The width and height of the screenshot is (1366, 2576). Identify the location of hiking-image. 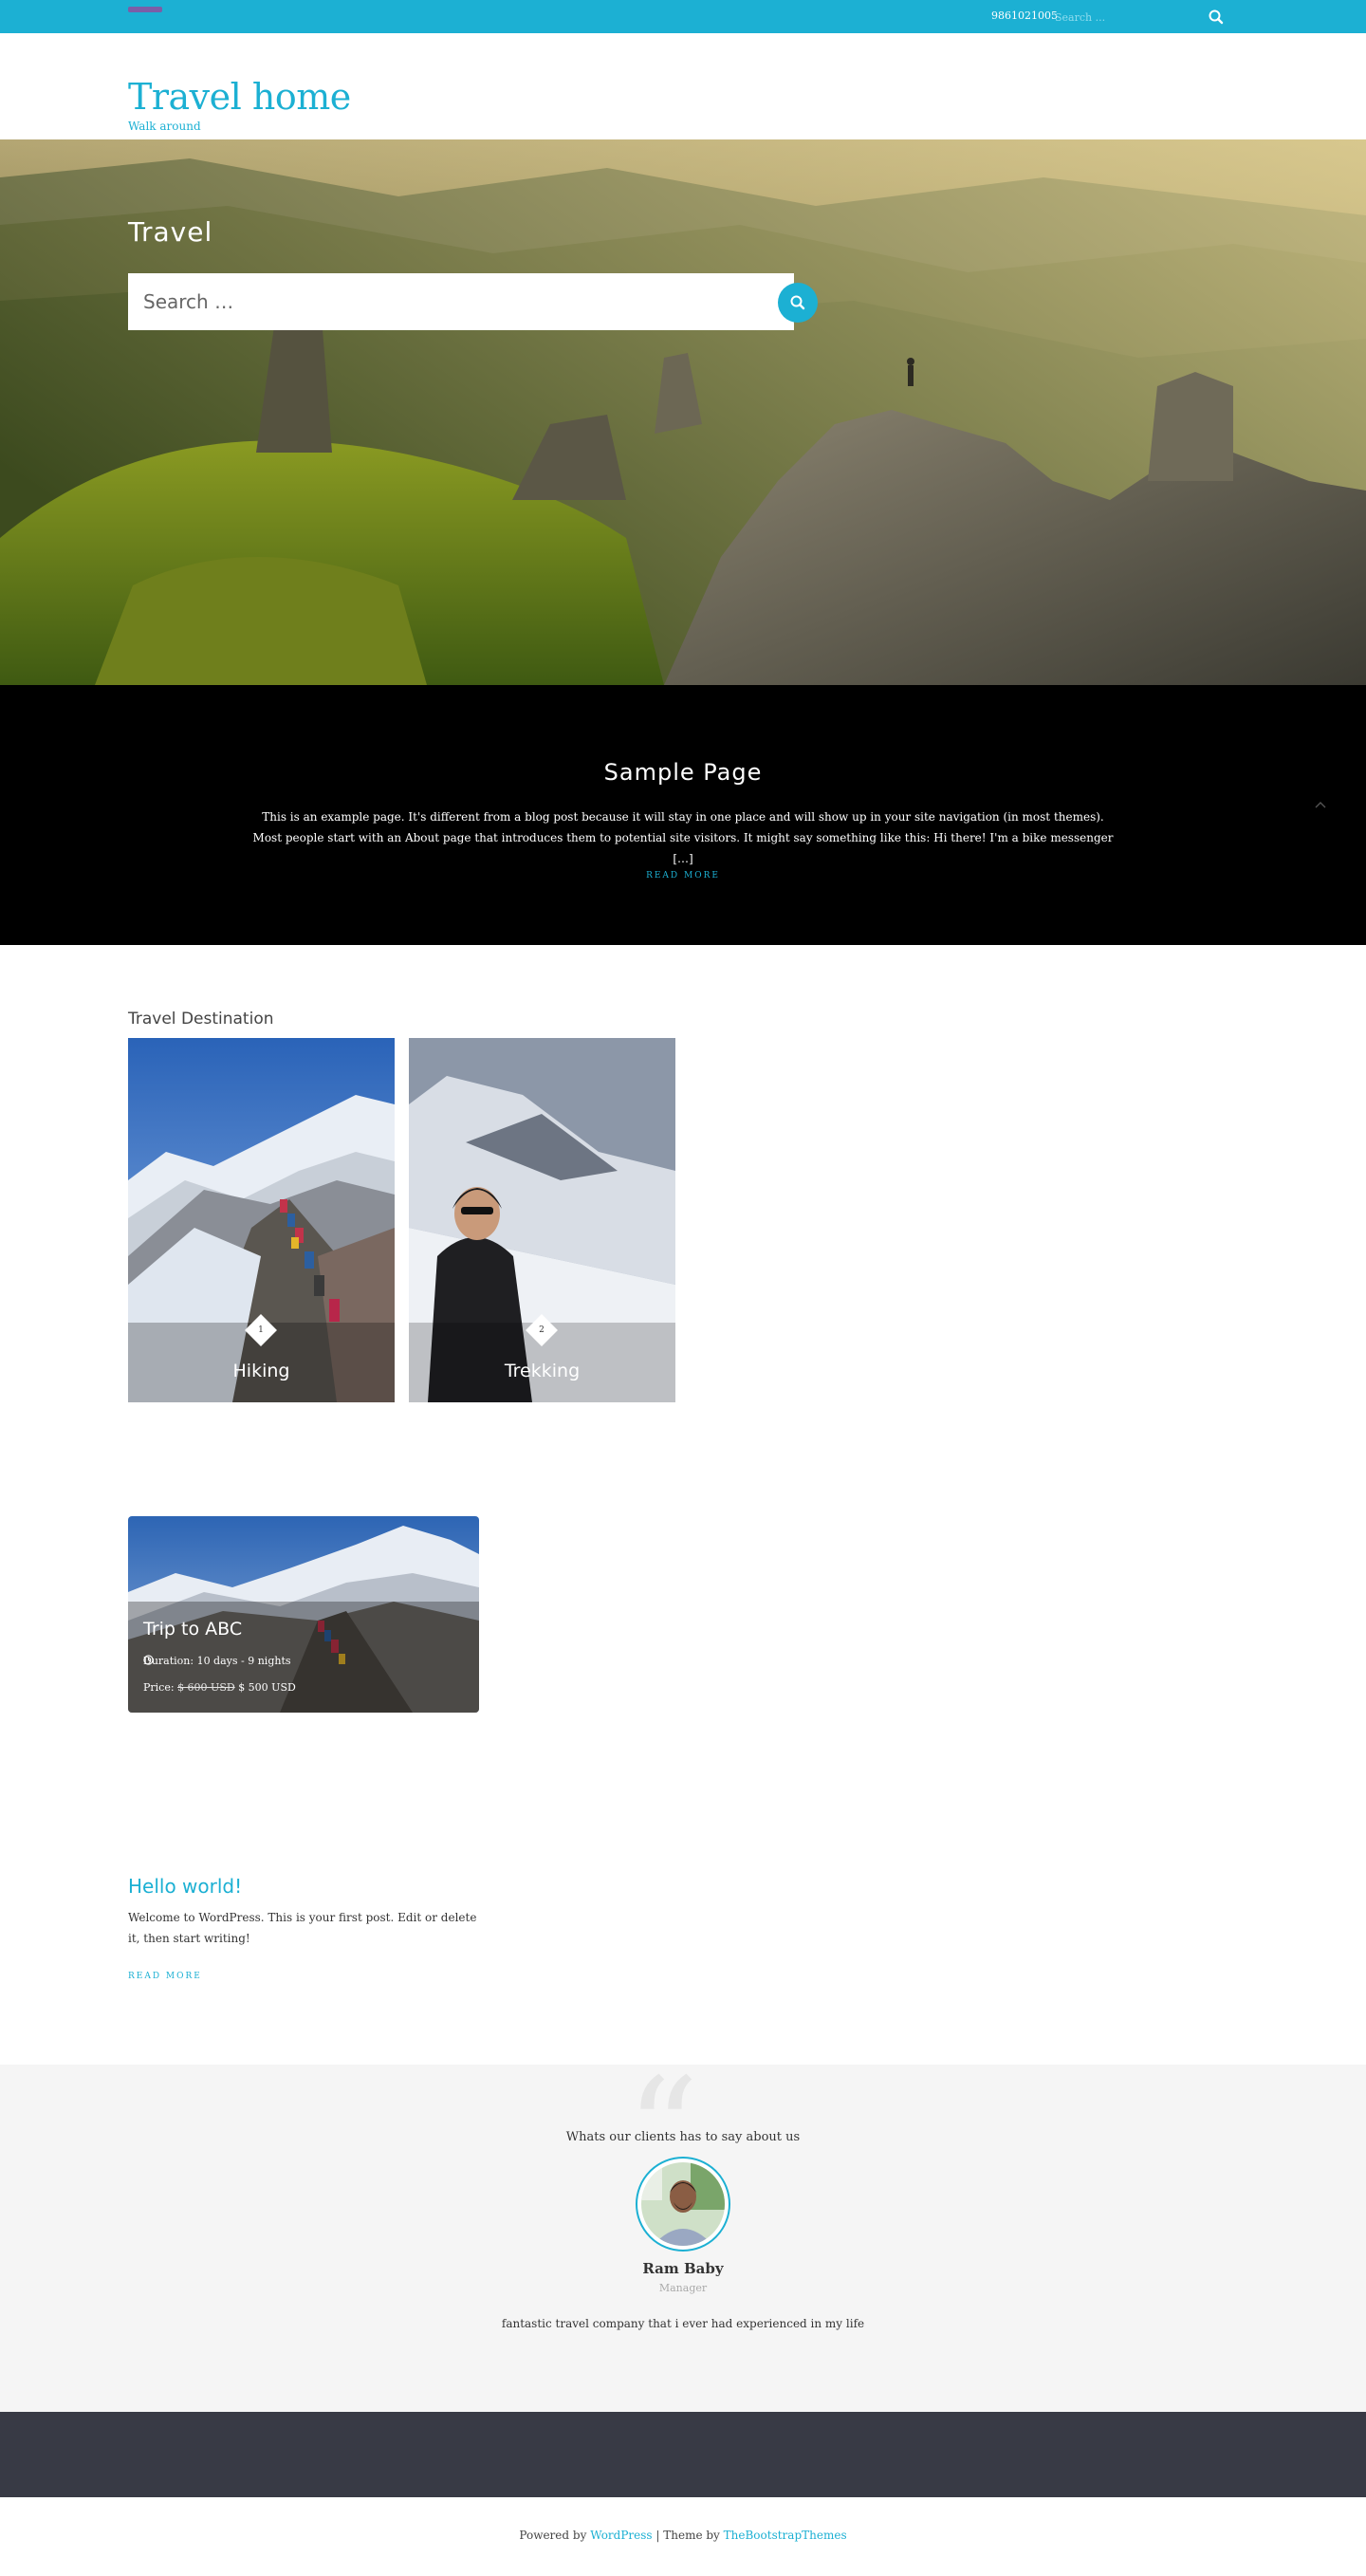
(261, 1220).